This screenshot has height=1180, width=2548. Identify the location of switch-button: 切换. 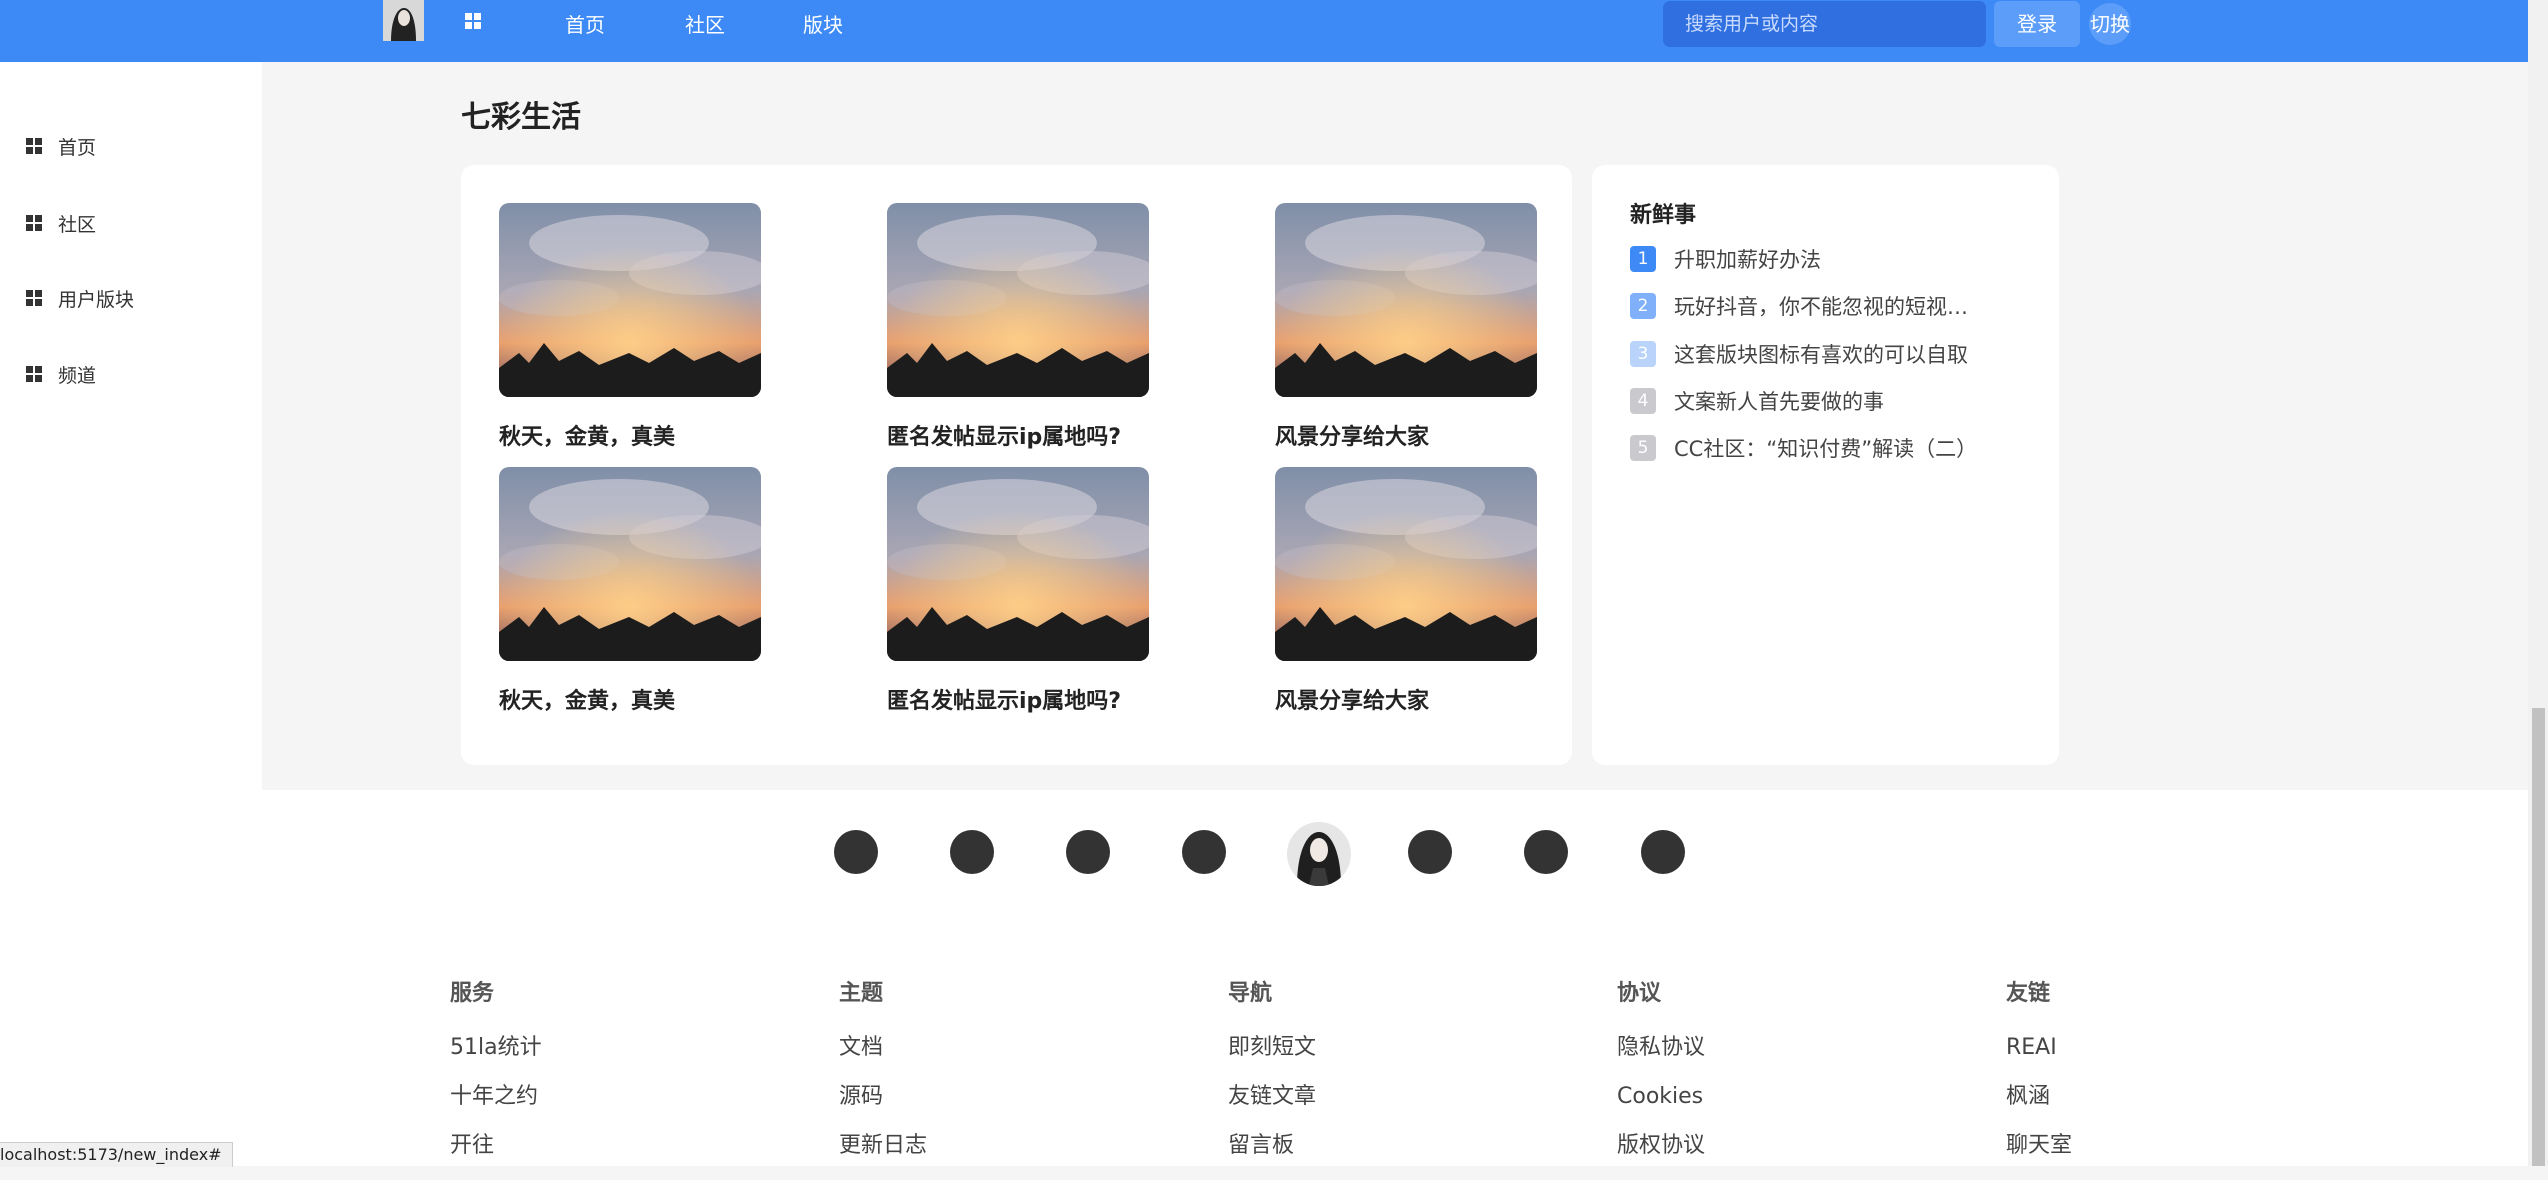
(2110, 24).